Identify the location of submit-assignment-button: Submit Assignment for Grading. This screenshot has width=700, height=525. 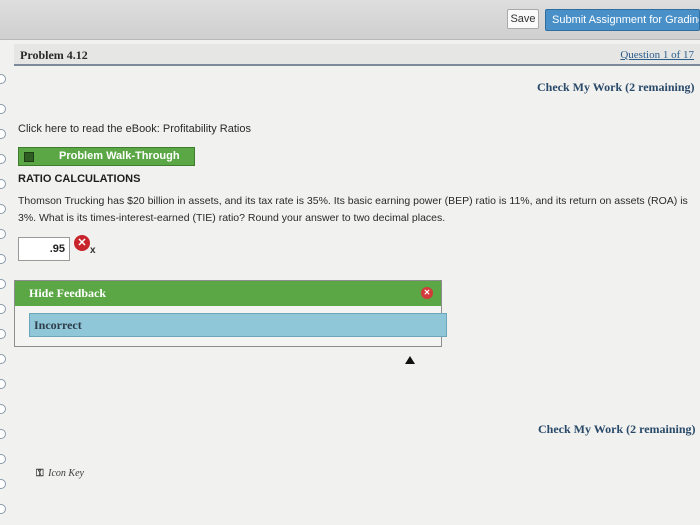
(622, 20).